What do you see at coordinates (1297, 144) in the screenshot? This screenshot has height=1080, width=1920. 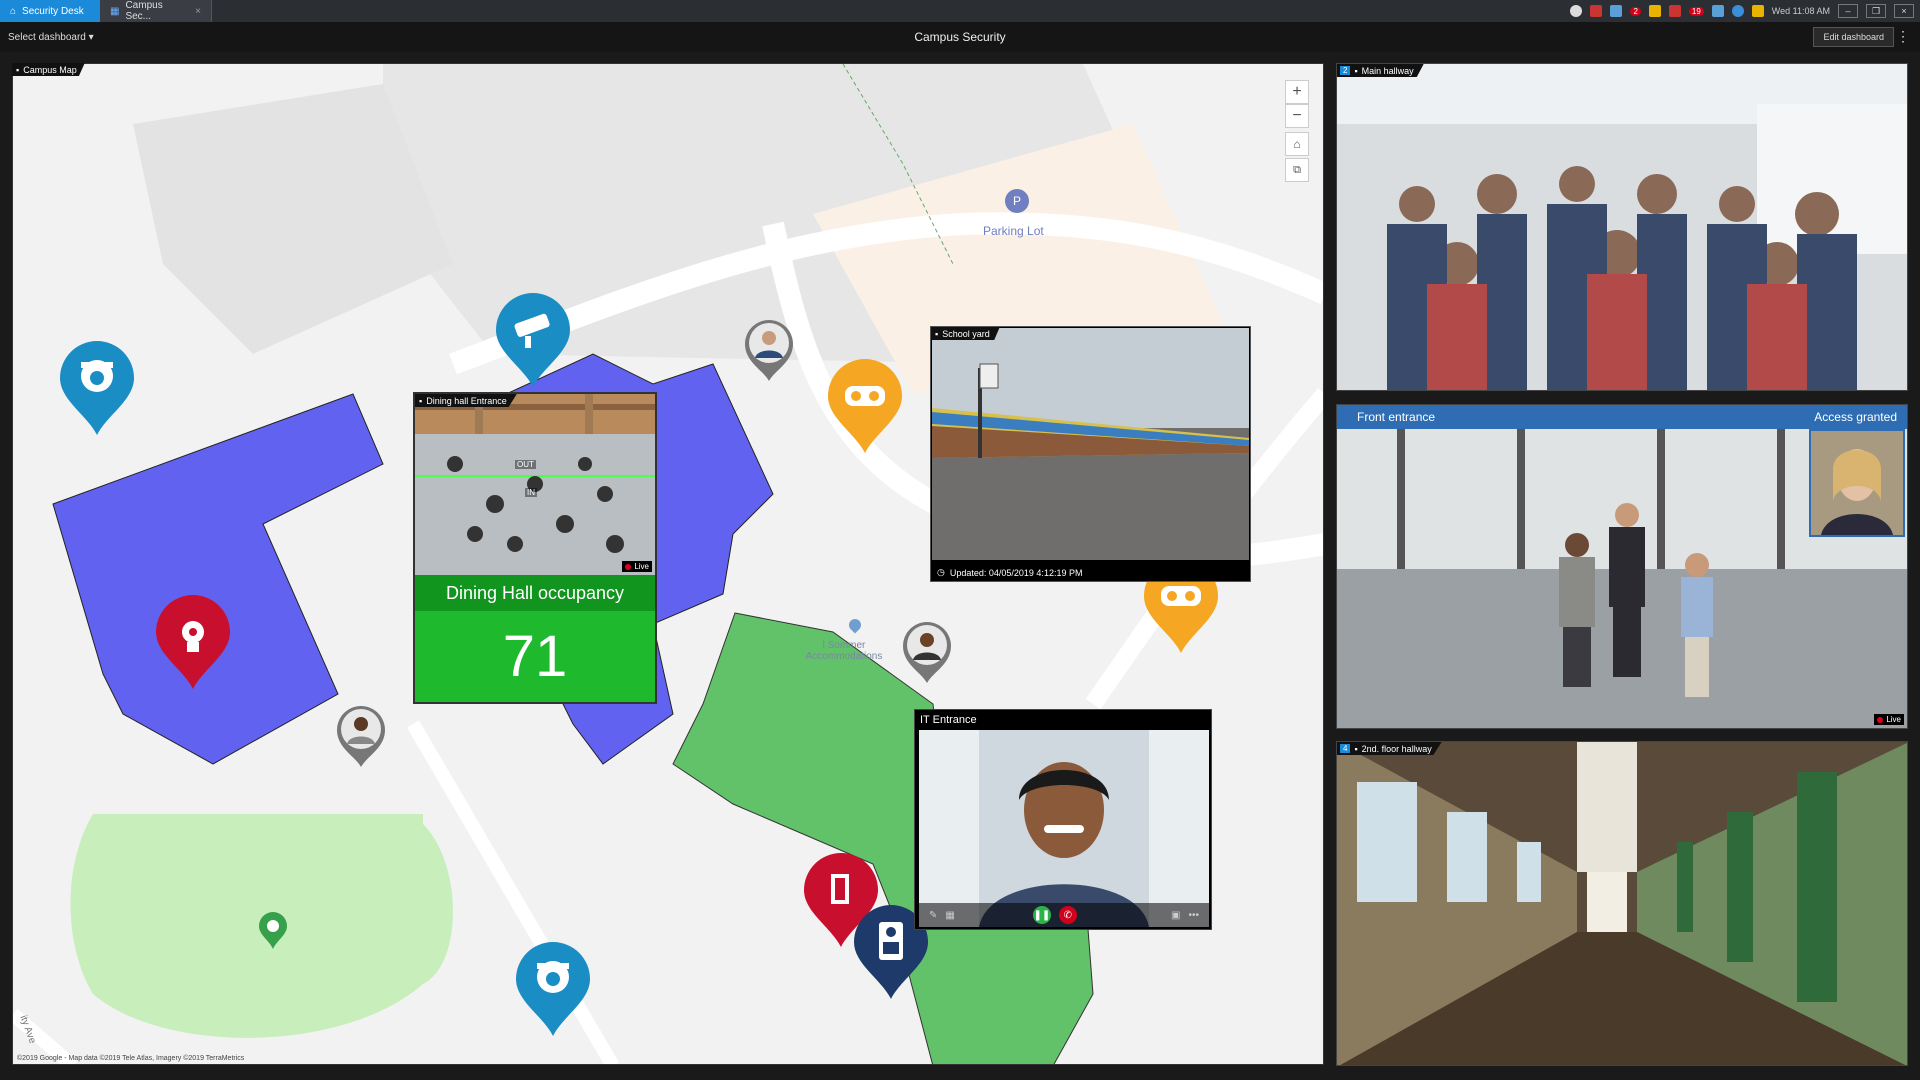 I see `home-view-button: ⌂` at bounding box center [1297, 144].